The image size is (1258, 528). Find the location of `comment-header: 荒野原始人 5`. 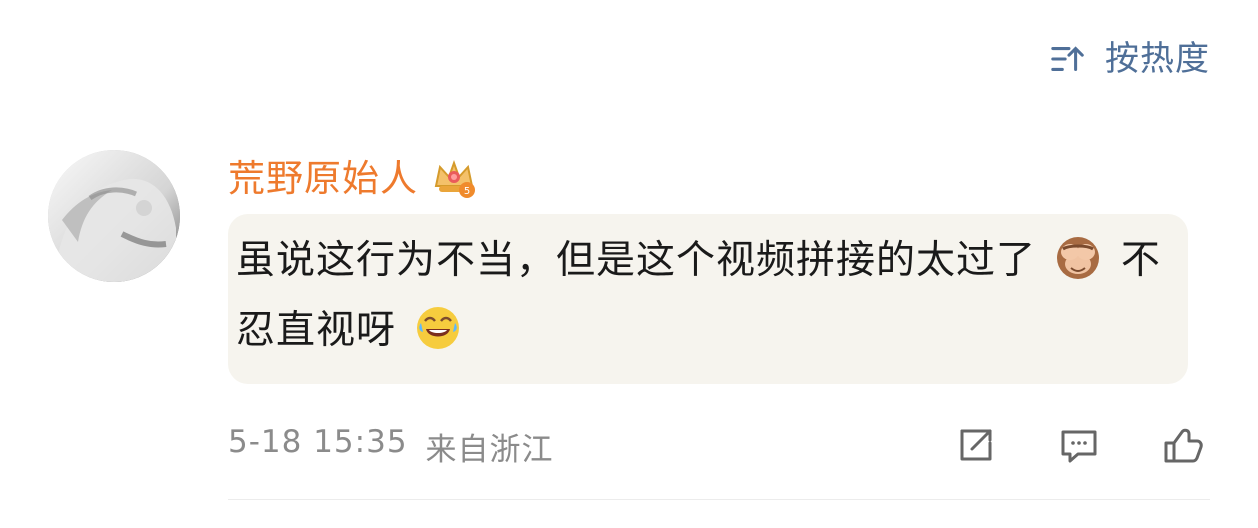

comment-header: 荒野原始人 5 is located at coordinates (720, 178).